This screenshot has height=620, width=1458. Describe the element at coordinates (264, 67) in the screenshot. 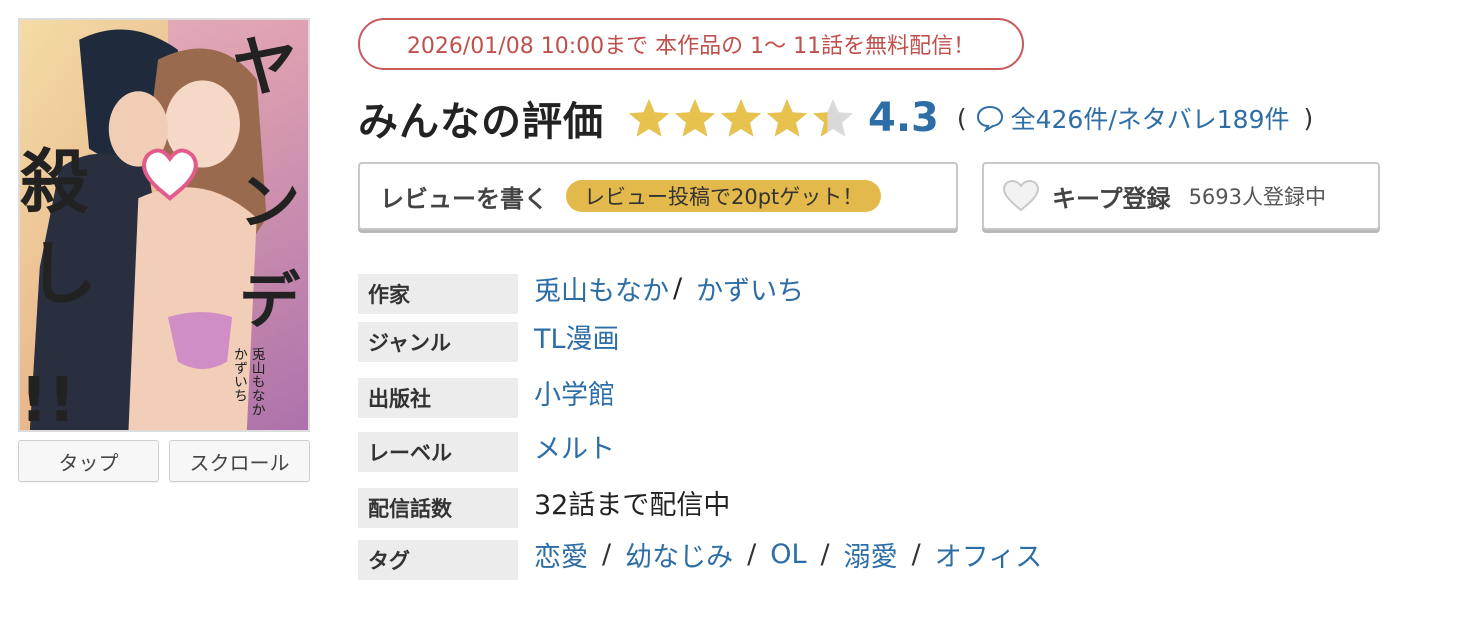

I see `cover-title-char: ヤ` at that location.